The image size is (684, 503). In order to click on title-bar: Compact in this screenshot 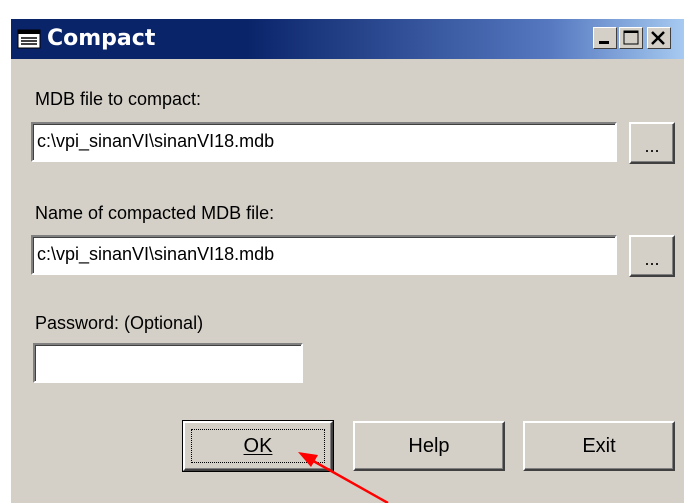, I will do `click(347, 39)`.